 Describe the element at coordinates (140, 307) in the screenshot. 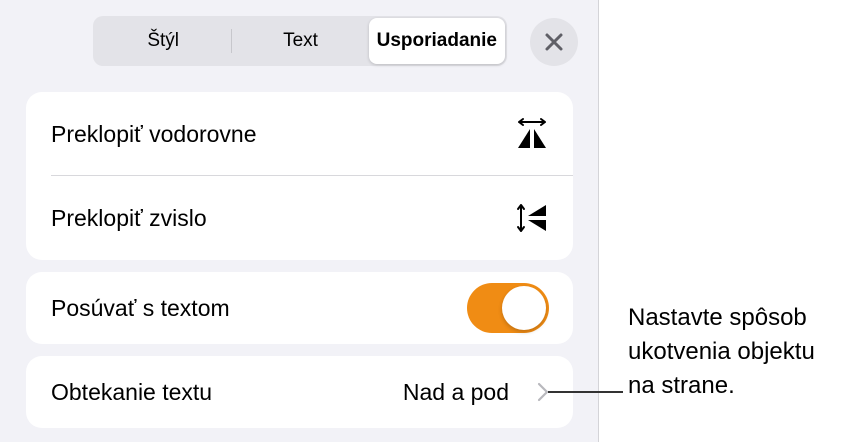

I see `move-with-text-label: Posúvať s textom` at that location.